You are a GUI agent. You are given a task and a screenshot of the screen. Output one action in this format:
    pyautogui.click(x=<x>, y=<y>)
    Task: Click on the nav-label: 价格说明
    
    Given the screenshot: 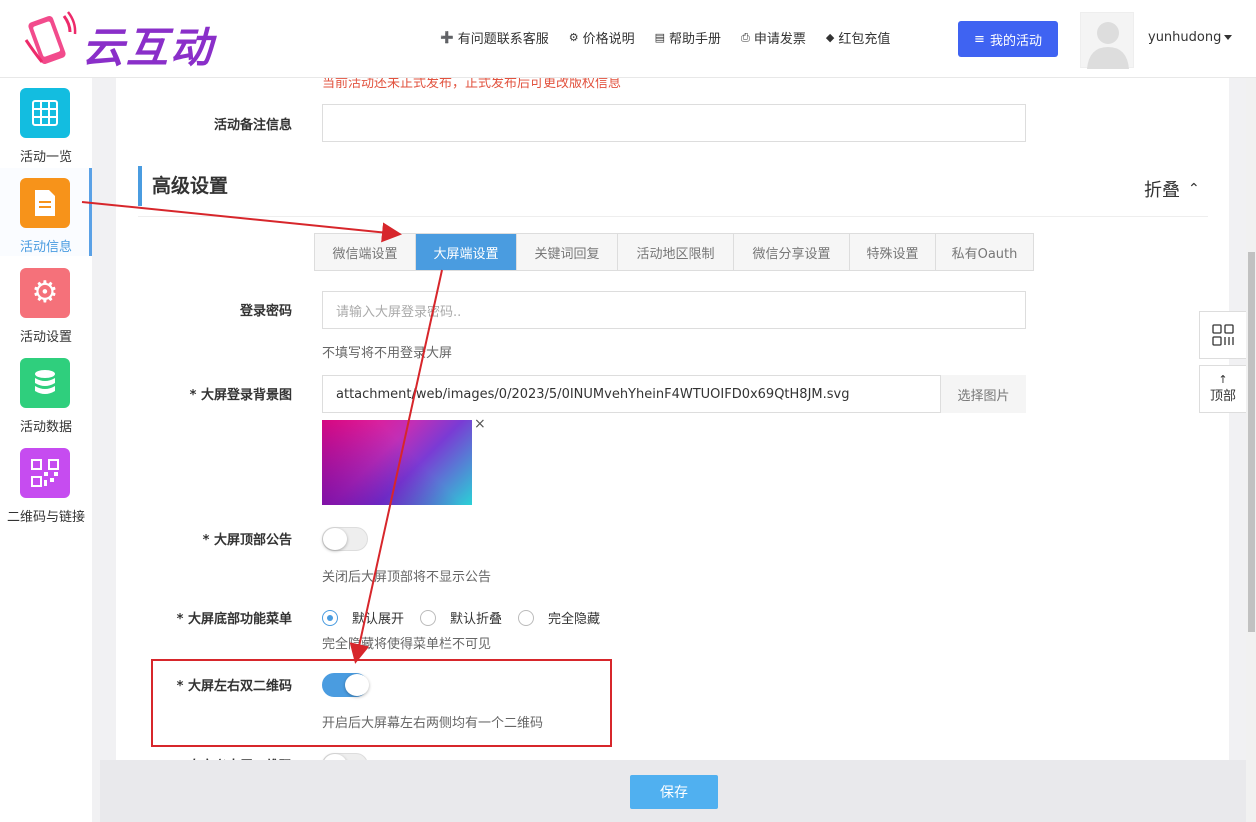 What is the action you would take?
    pyautogui.click(x=608, y=39)
    